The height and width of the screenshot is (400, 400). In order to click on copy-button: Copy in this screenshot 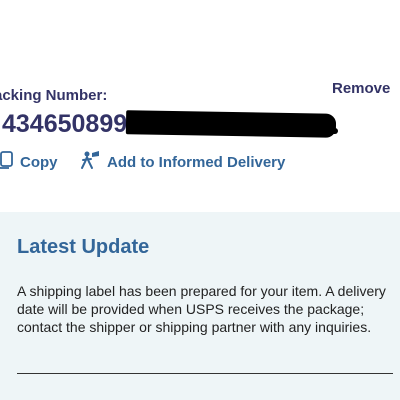, I will do `click(29, 162)`.